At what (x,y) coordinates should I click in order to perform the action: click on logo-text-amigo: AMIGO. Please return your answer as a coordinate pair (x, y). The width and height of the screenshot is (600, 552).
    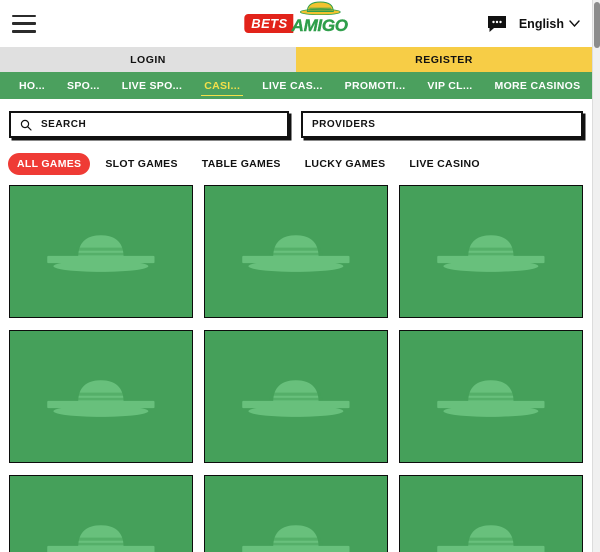
    Looking at the image, I should click on (319, 25).